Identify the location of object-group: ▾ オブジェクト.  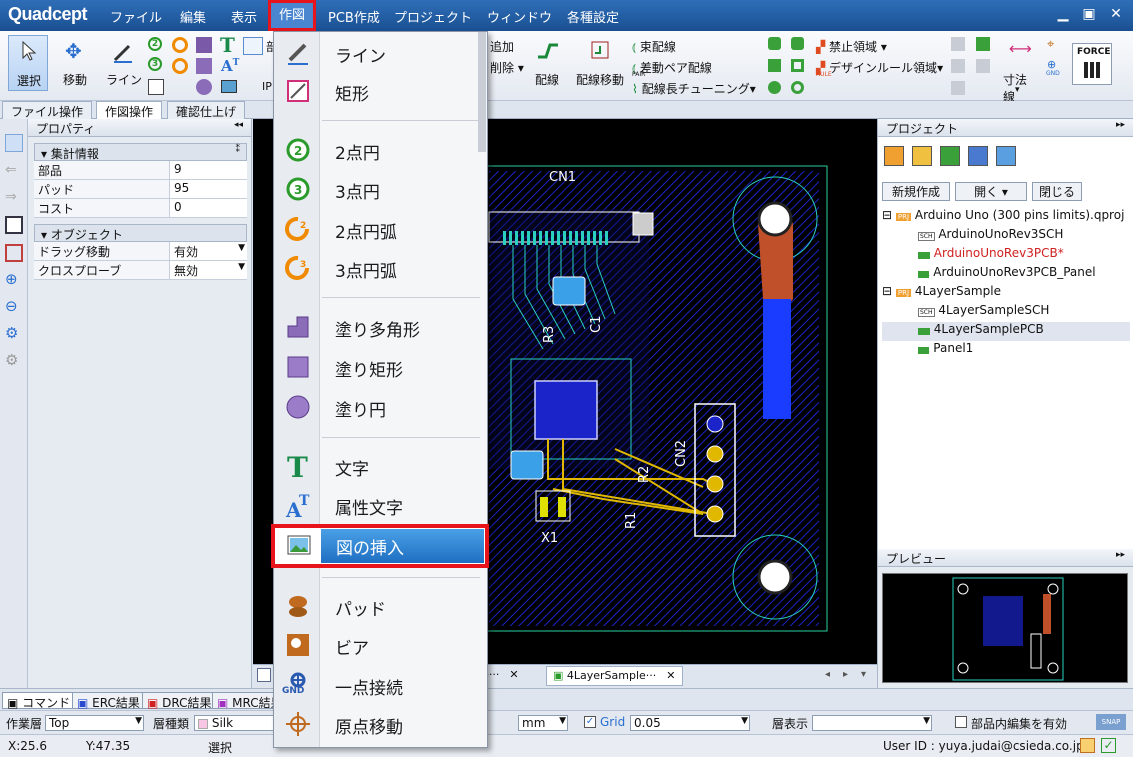
(140, 233).